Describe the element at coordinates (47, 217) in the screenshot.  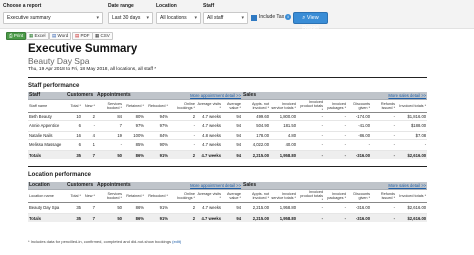
I see `table-cell: Totals` at that location.